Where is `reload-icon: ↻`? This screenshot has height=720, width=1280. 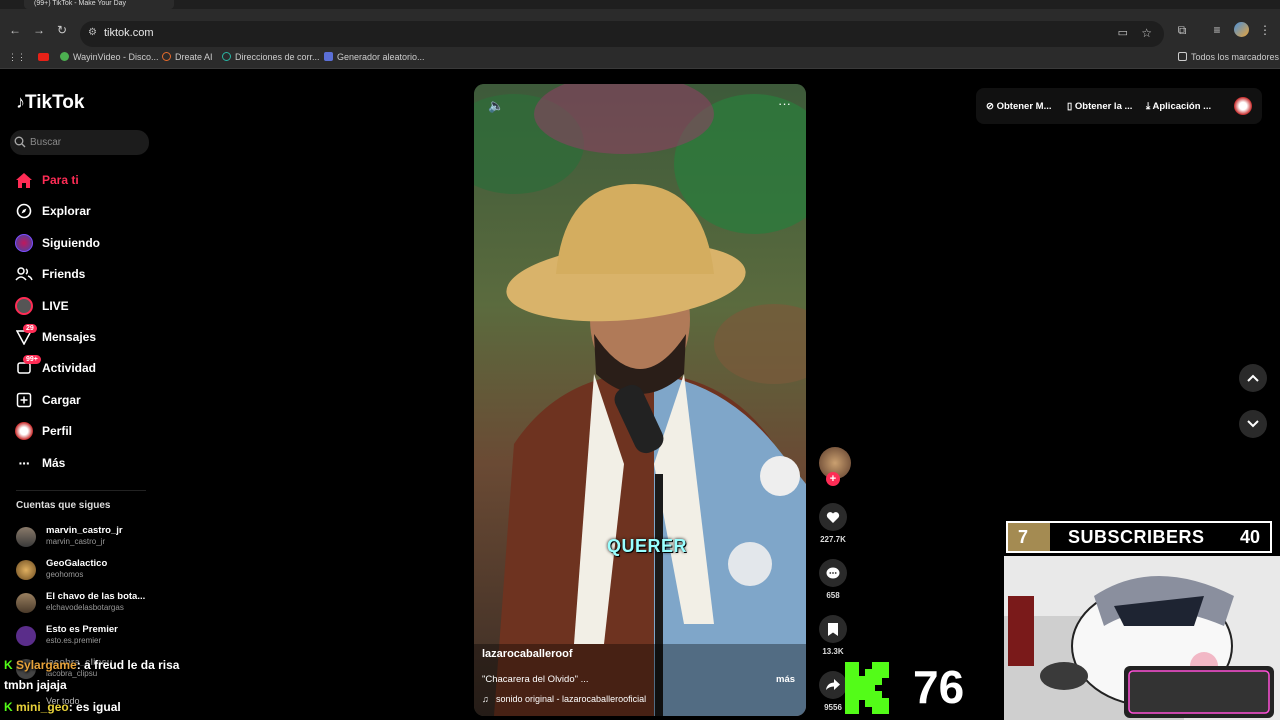 reload-icon: ↻ is located at coordinates (62, 30).